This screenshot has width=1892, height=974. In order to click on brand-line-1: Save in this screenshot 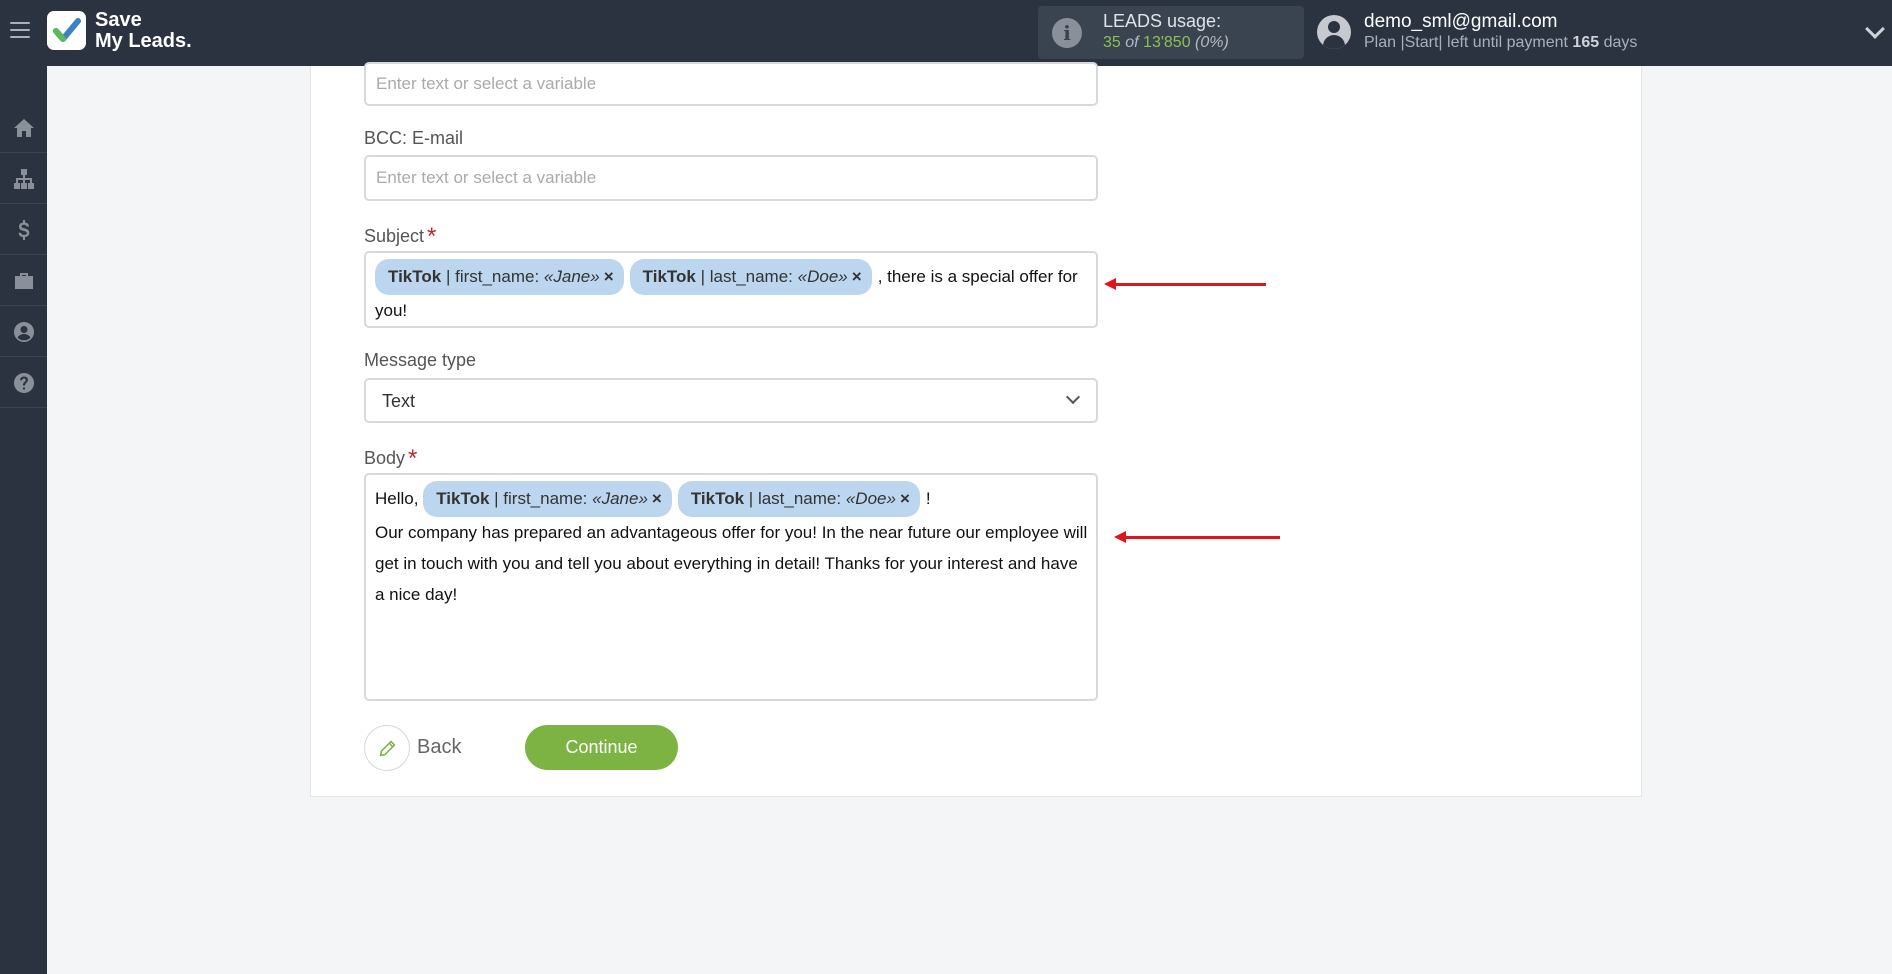, I will do `click(118, 20)`.